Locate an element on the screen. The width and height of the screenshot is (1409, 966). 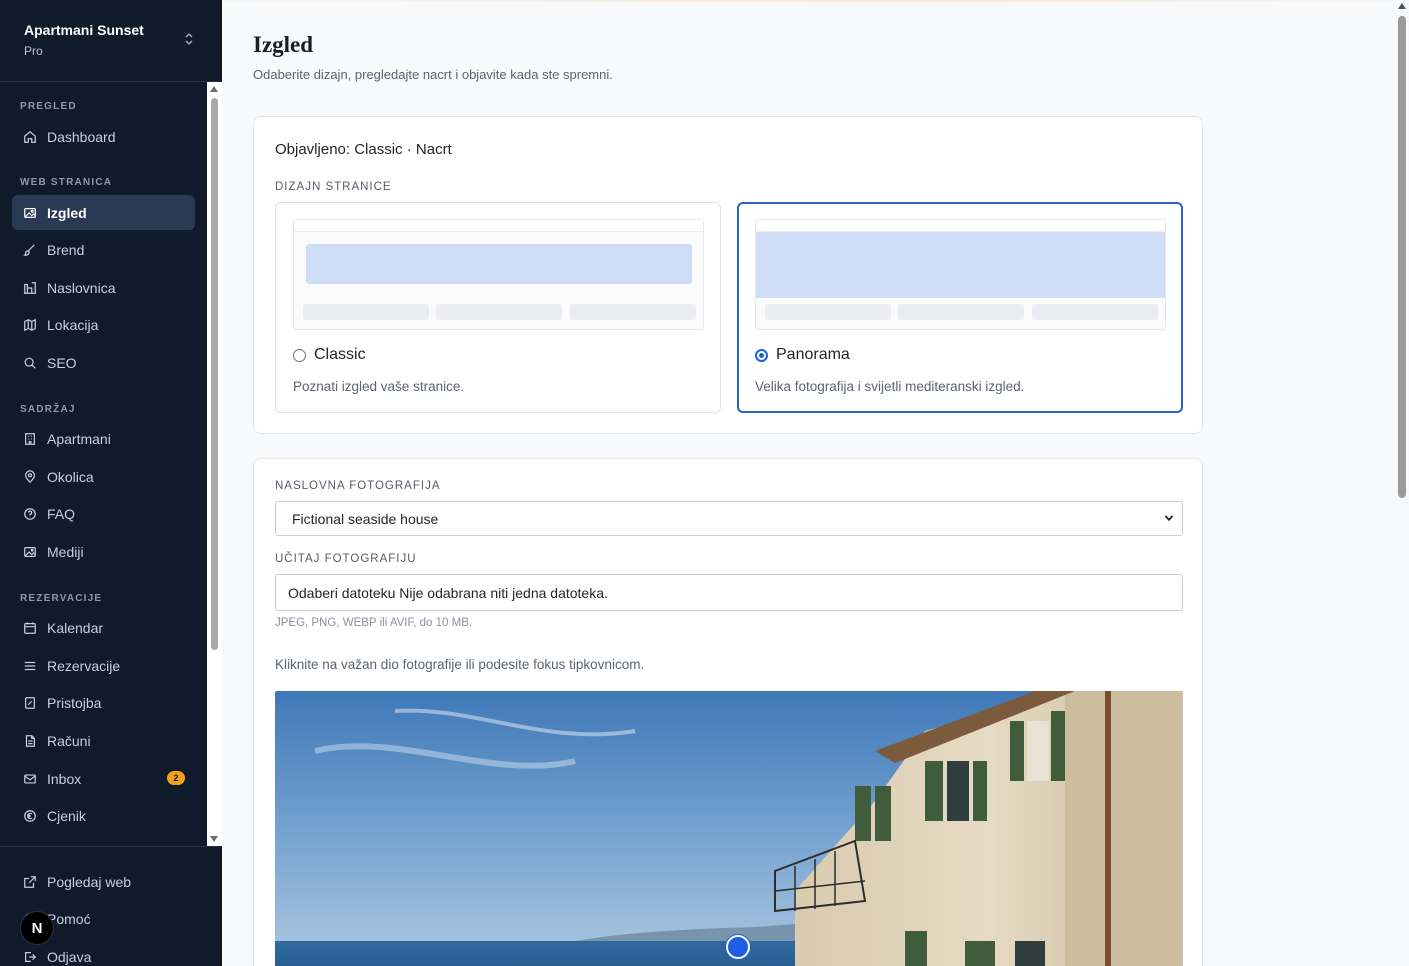
sidebar-scroll-thumb is located at coordinates (214, 374).